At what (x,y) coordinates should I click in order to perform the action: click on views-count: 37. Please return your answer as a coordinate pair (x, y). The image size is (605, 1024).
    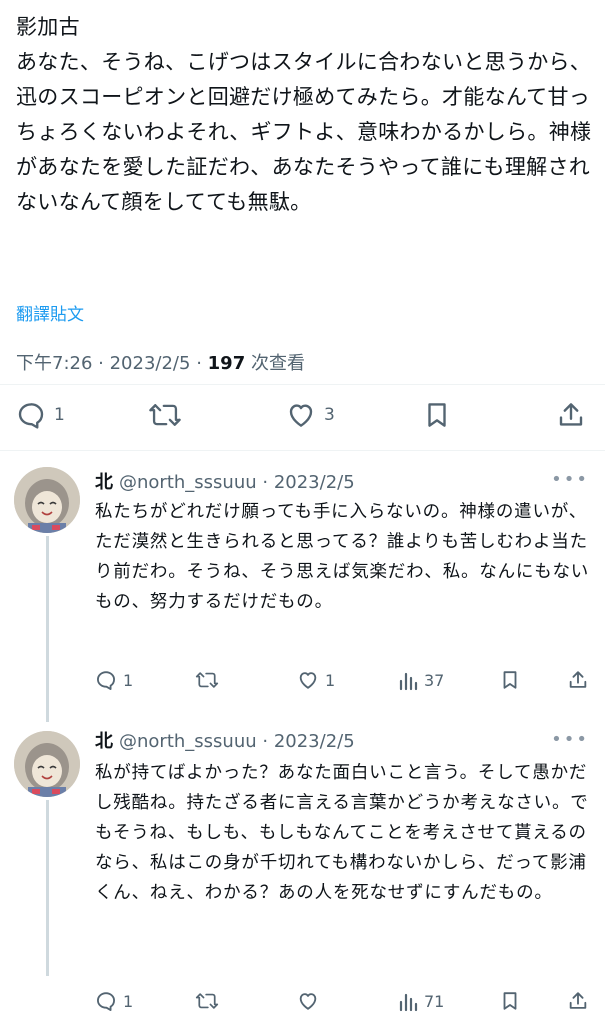
    Looking at the image, I should click on (434, 680).